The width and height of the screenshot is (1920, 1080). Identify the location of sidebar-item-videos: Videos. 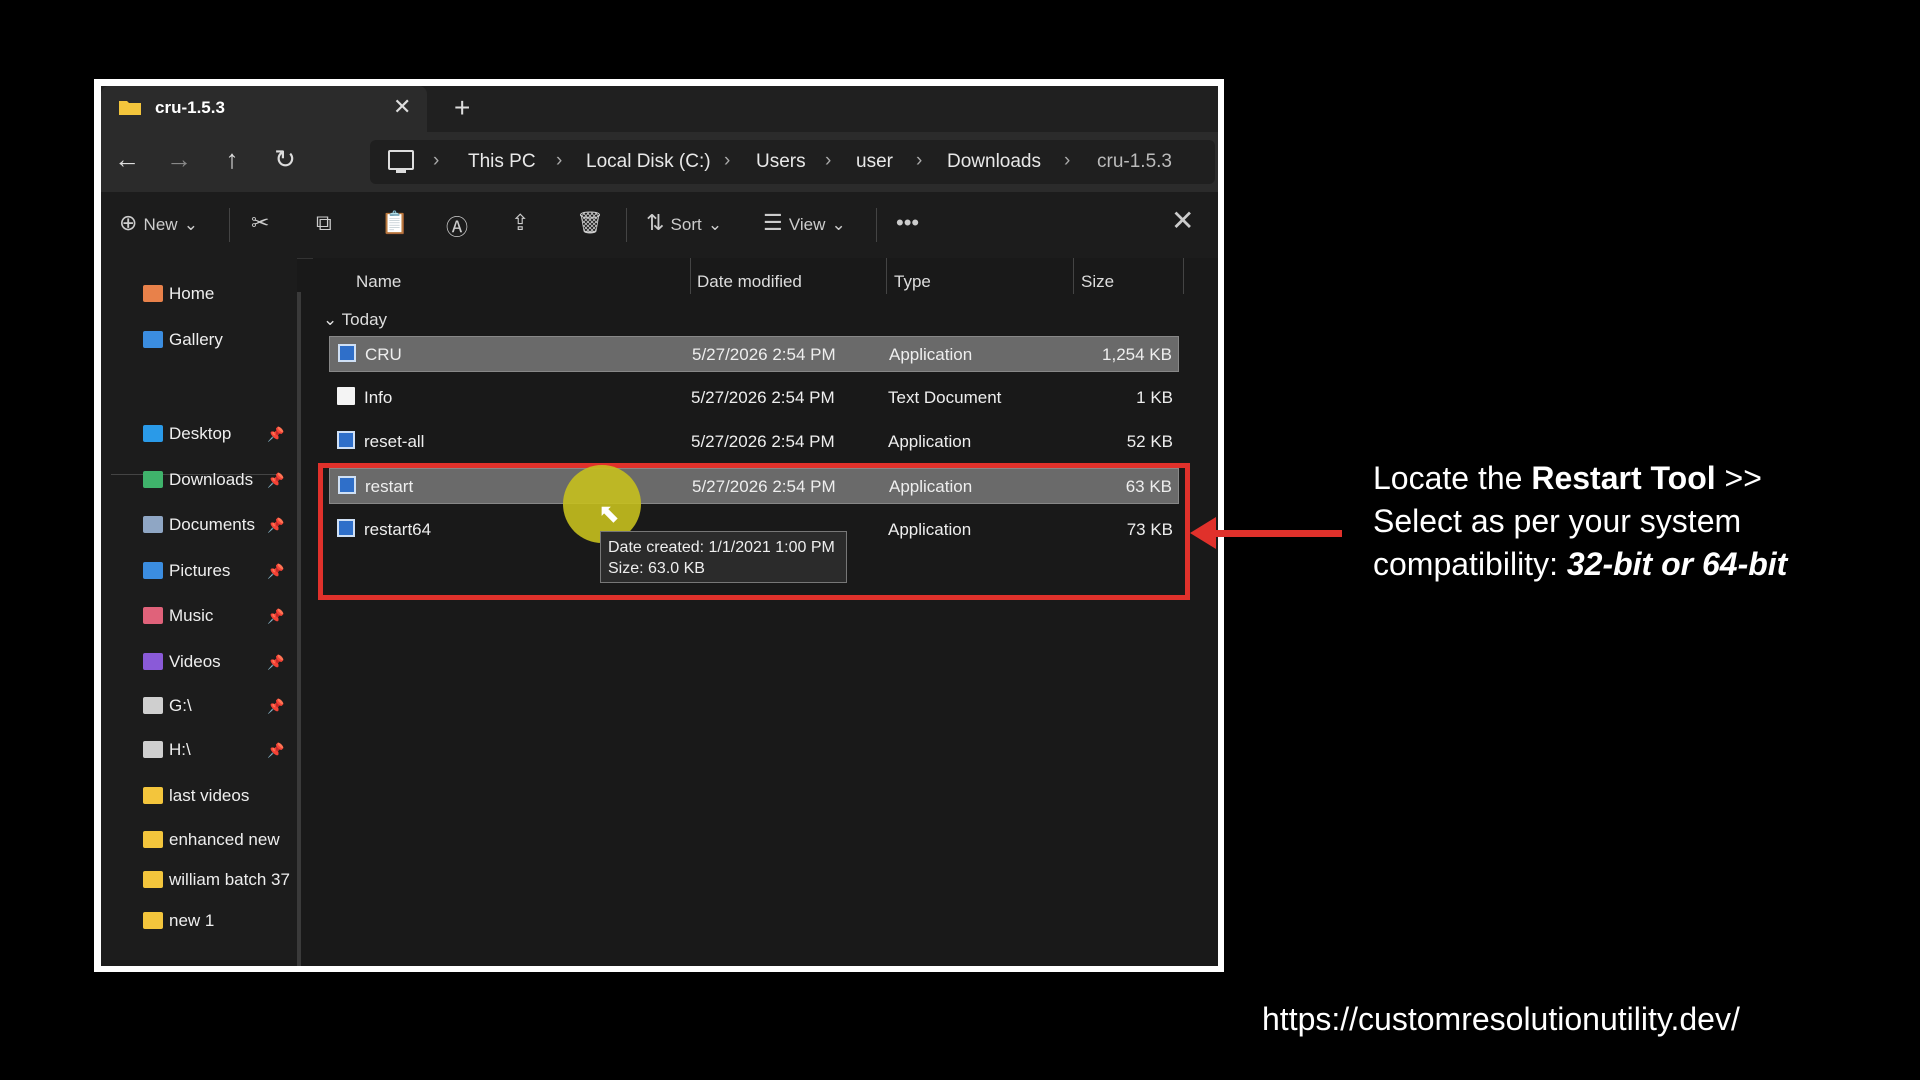
(182, 662).